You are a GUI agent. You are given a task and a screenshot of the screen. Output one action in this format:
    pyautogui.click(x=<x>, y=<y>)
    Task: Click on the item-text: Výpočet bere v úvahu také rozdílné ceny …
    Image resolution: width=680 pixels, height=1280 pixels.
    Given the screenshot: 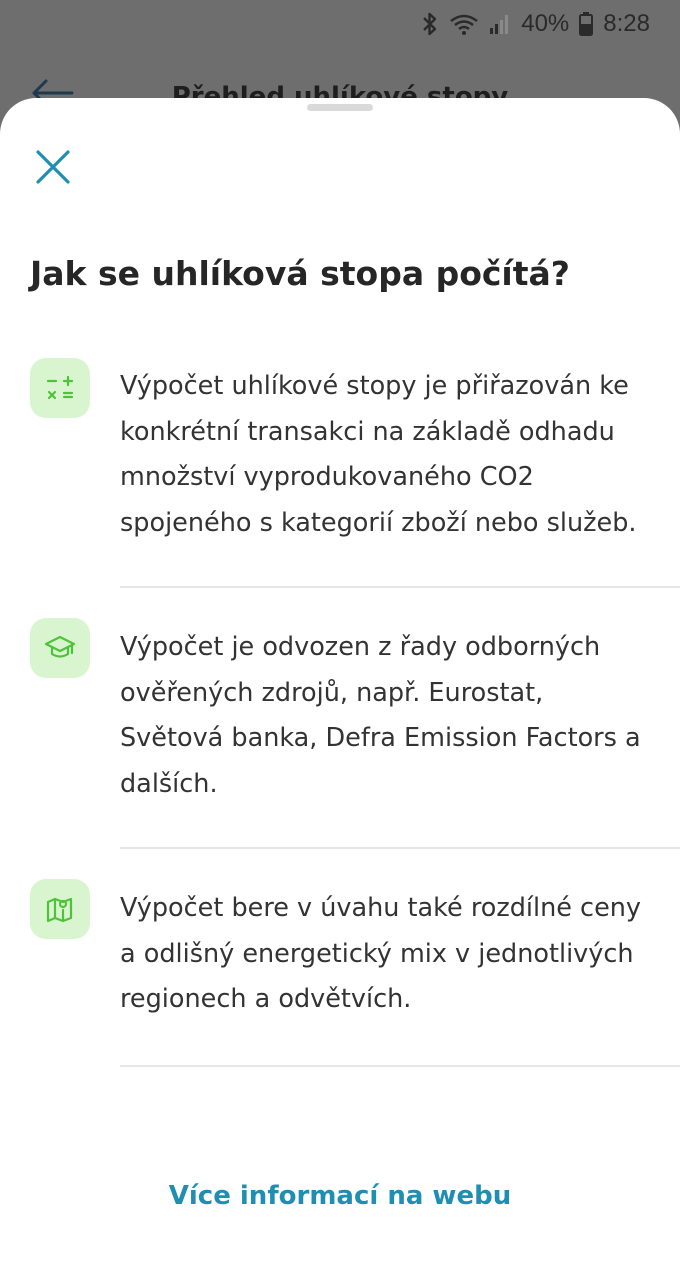 What is the action you would take?
    pyautogui.click(x=381, y=953)
    